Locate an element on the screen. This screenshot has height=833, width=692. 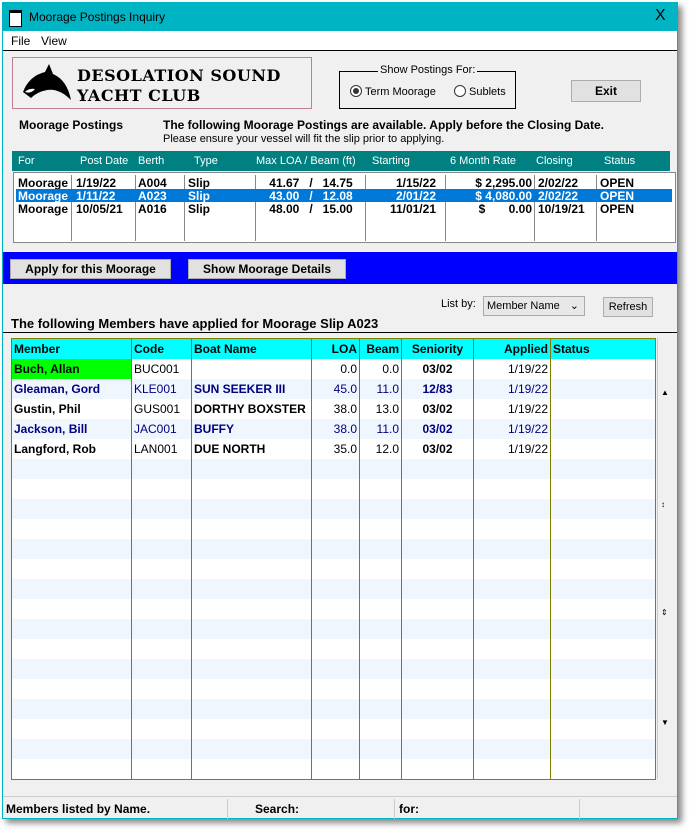
postings-col-header: Starting is located at coordinates (391, 161).